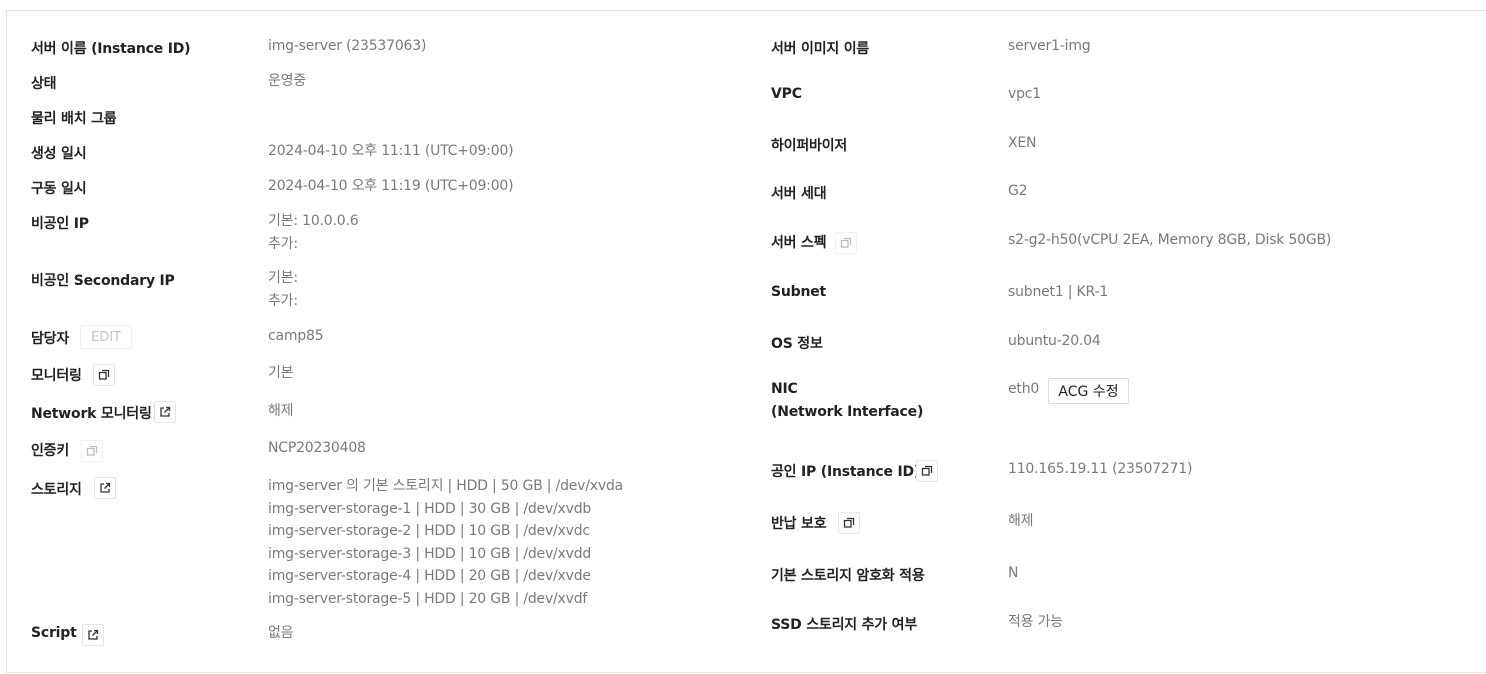 The image size is (1486, 674). What do you see at coordinates (784, 389) in the screenshot?
I see `label-nic: NIC` at bounding box center [784, 389].